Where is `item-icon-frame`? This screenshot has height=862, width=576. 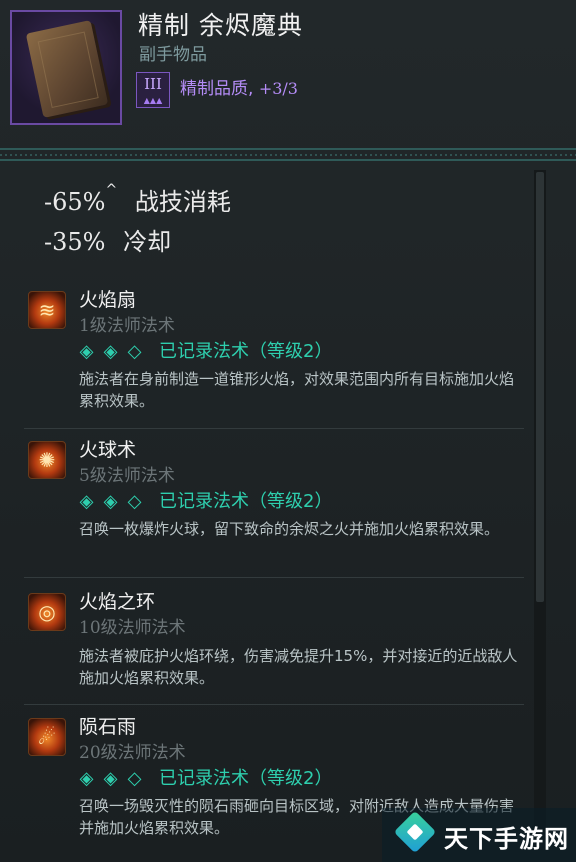
item-icon-frame is located at coordinates (66, 67).